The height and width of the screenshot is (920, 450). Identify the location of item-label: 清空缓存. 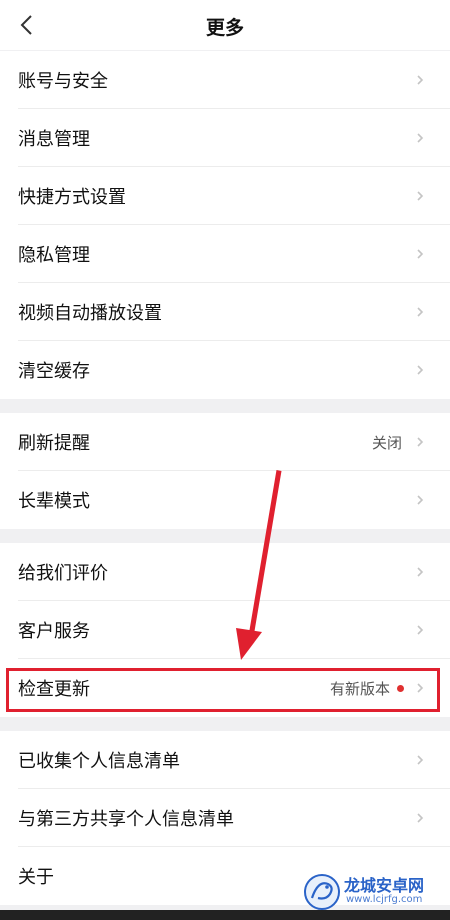
(54, 371).